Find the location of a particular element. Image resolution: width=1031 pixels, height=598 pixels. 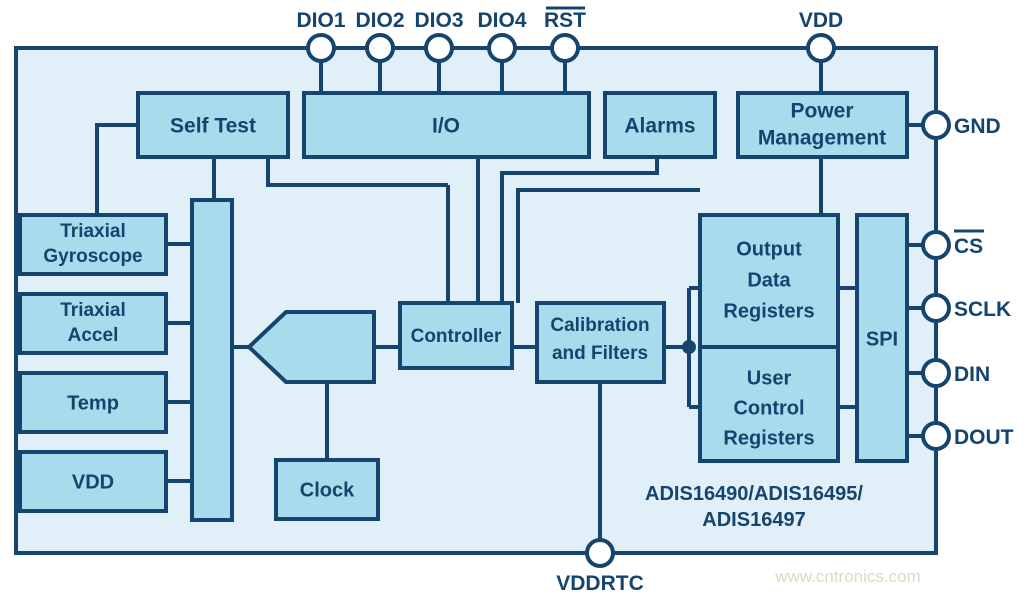

pin-dio3-label: DIO3 is located at coordinates (438, 20).